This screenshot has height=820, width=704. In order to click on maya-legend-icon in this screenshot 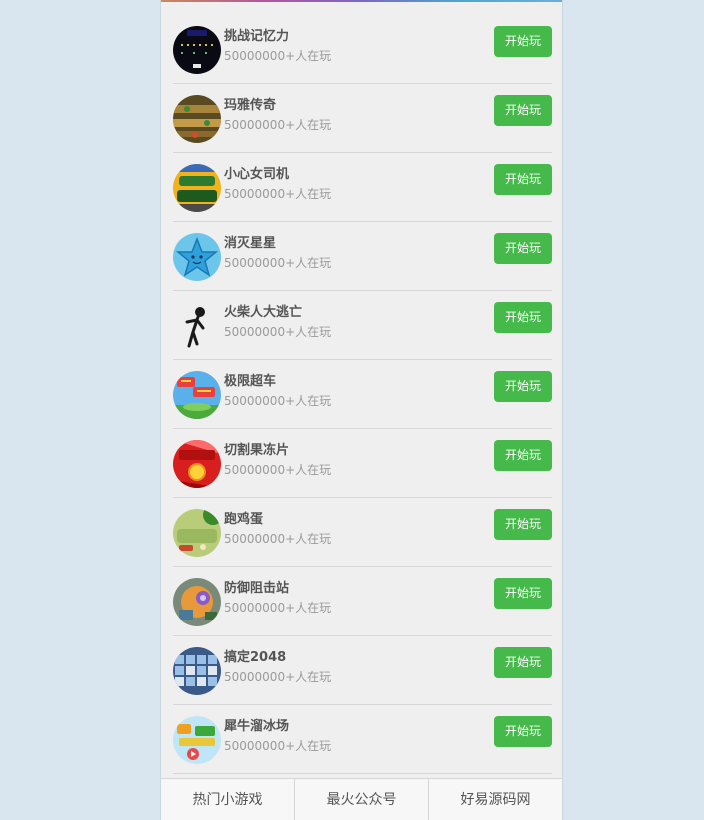, I will do `click(197, 119)`.